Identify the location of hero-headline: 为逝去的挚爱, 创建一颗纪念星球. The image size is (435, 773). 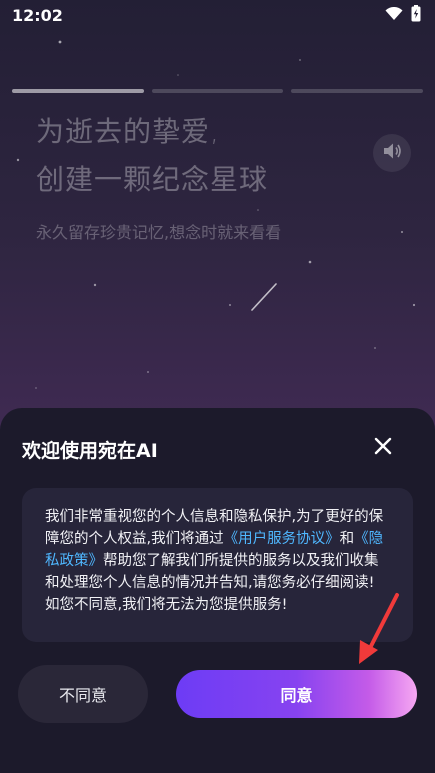
(152, 156).